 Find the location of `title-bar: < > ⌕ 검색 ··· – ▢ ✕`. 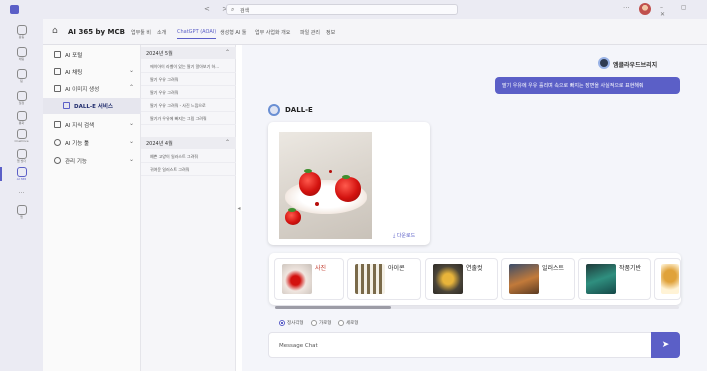

title-bar: < > ⌕ 검색 ··· – ▢ ✕ is located at coordinates (353, 9).